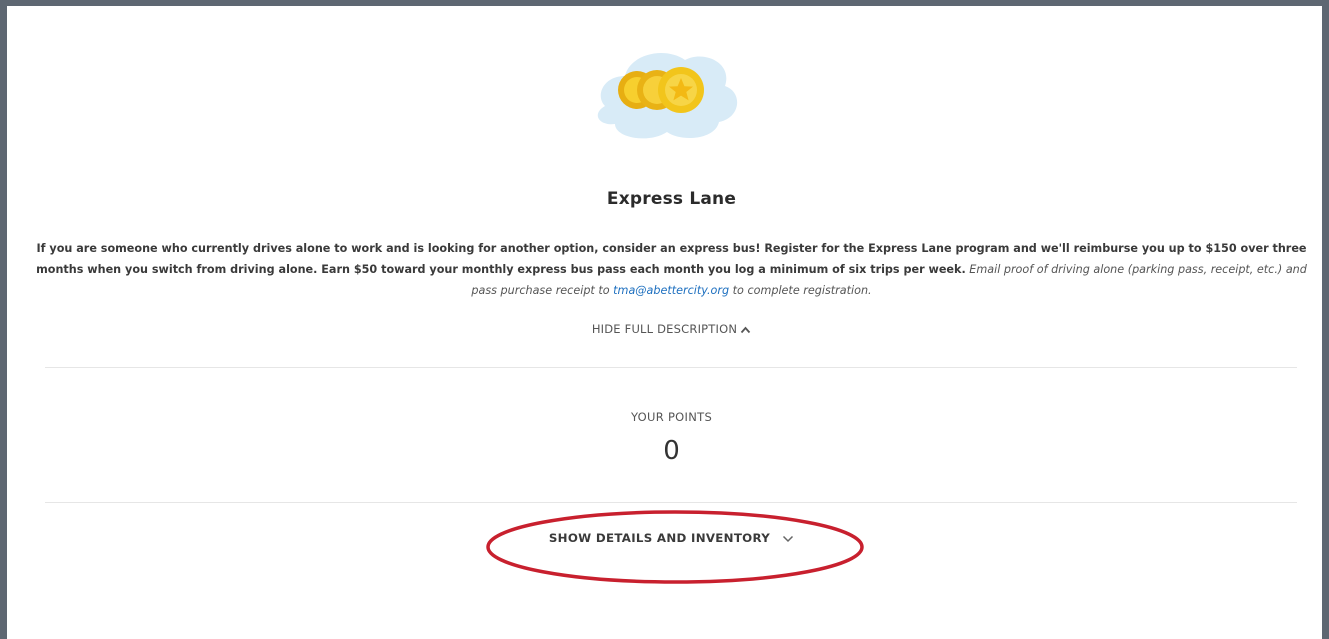 The width and height of the screenshot is (1329, 639). What do you see at coordinates (802, 290) in the screenshot?
I see `description-instructions-end: to complete registration.` at bounding box center [802, 290].